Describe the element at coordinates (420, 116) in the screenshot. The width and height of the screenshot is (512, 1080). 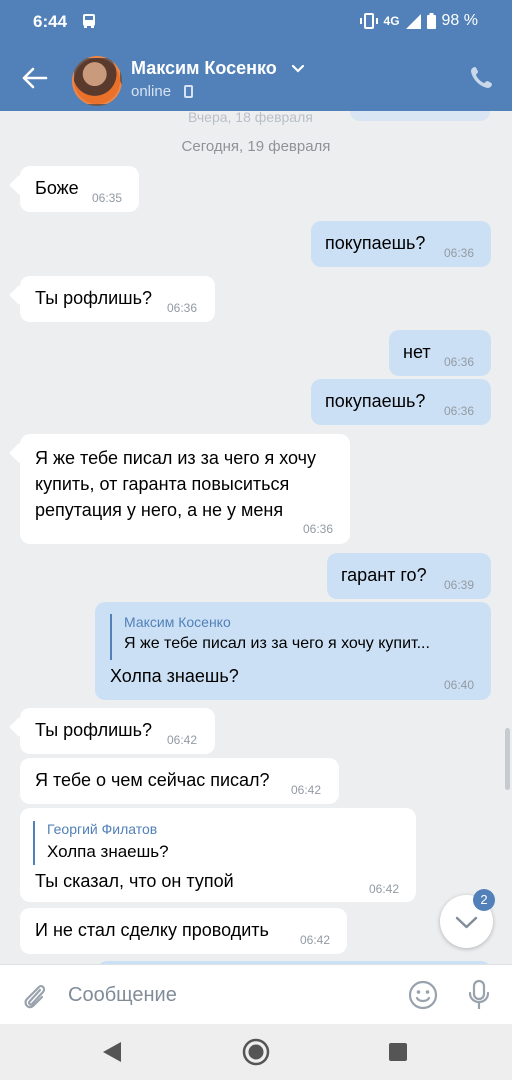
I see `faded-outgoing-bubble` at that location.